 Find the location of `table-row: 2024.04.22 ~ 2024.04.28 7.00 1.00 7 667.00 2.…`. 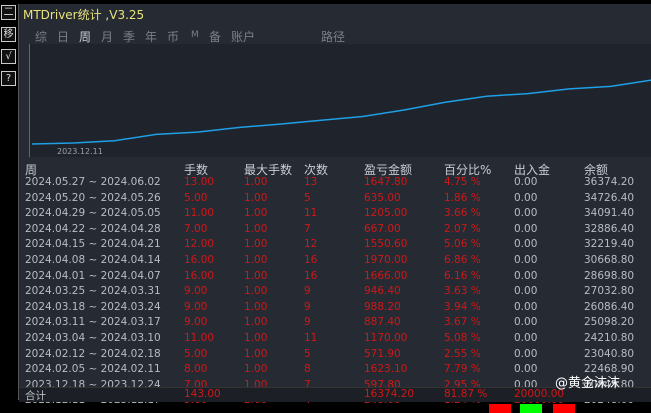

table-row: 2024.04.22 ~ 2024.04.28 7.00 1.00 7 667.00 2.… is located at coordinates (335, 230).